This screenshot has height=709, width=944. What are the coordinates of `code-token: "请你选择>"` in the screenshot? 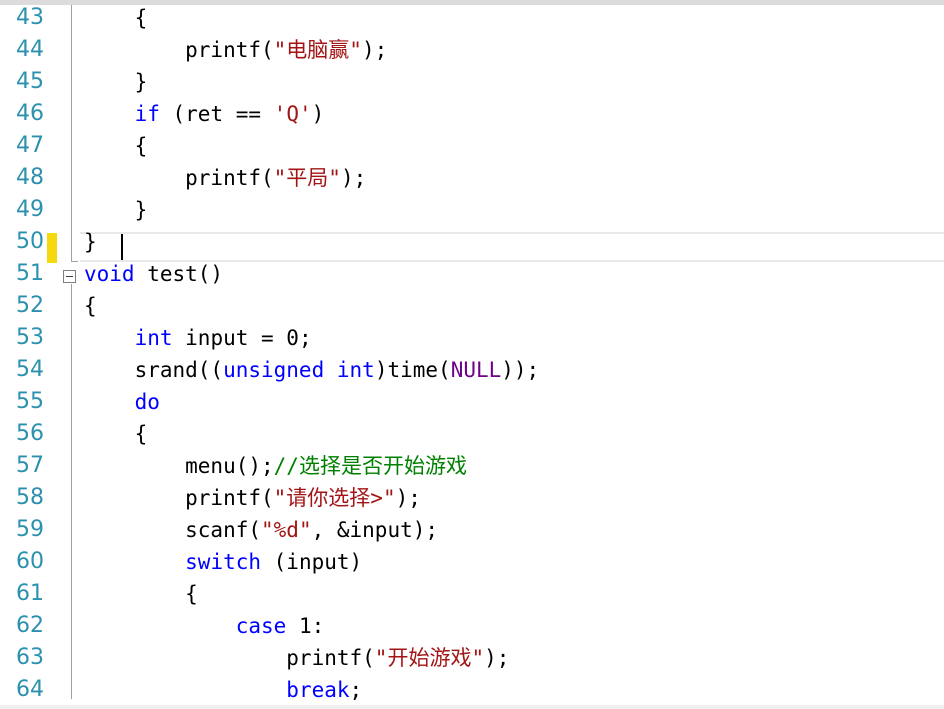 It's located at (334, 498).